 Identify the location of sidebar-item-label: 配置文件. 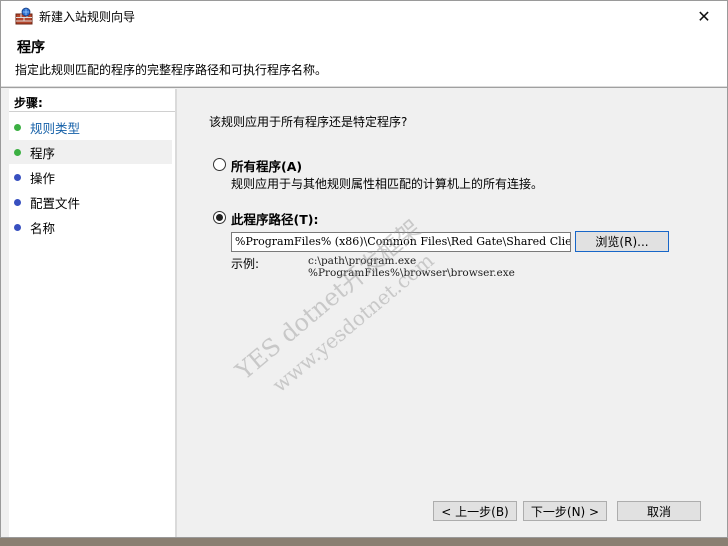
(55, 203).